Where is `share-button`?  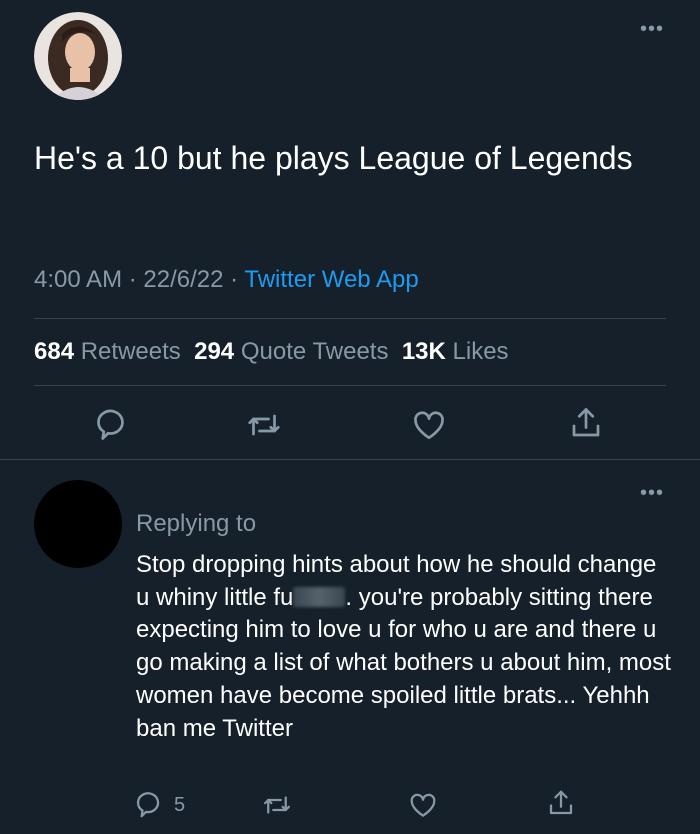
share-button is located at coordinates (586, 423).